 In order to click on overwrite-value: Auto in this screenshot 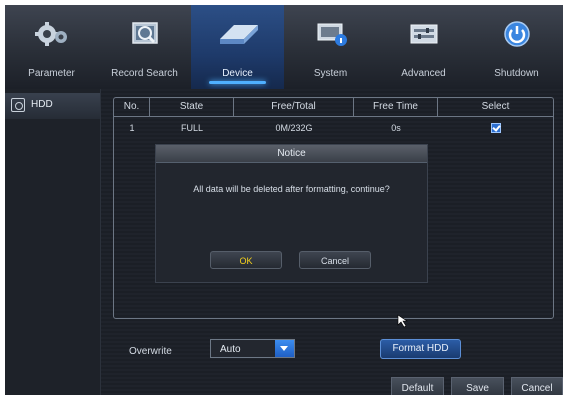, I will do `click(230, 349)`.